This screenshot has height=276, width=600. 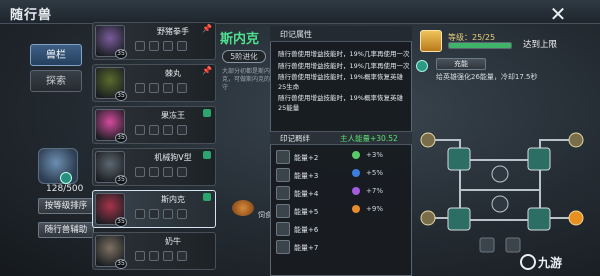 I want to click on beast-name: 野猪拳手, so click(x=173, y=31).